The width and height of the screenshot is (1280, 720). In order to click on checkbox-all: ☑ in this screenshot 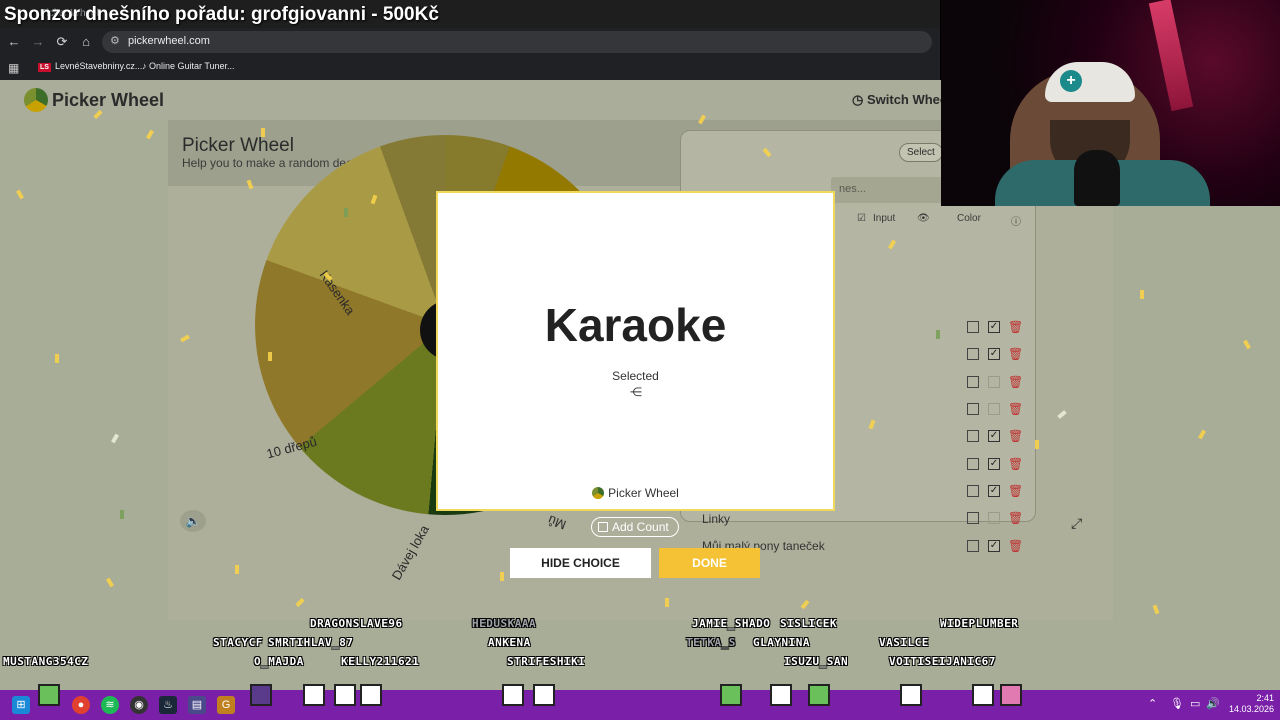, I will do `click(861, 218)`.